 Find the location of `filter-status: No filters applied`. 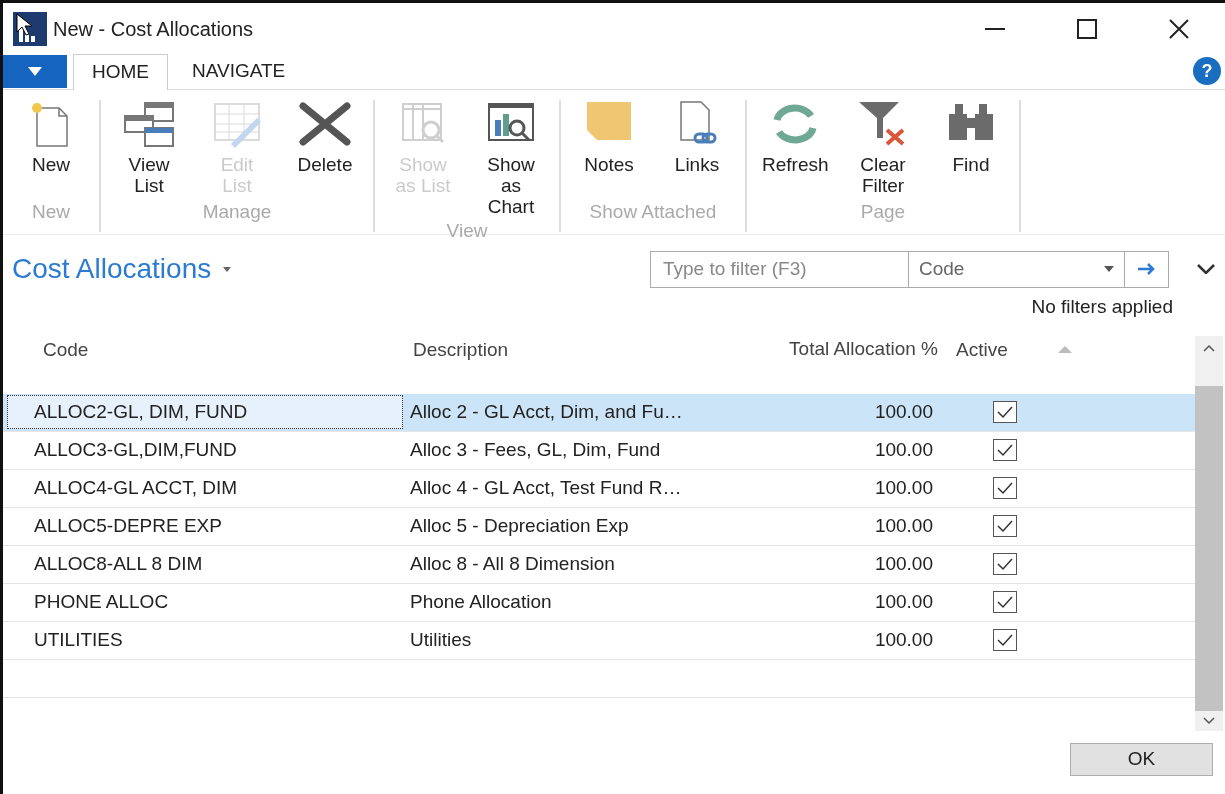

filter-status: No filters applied is located at coordinates (1102, 307).